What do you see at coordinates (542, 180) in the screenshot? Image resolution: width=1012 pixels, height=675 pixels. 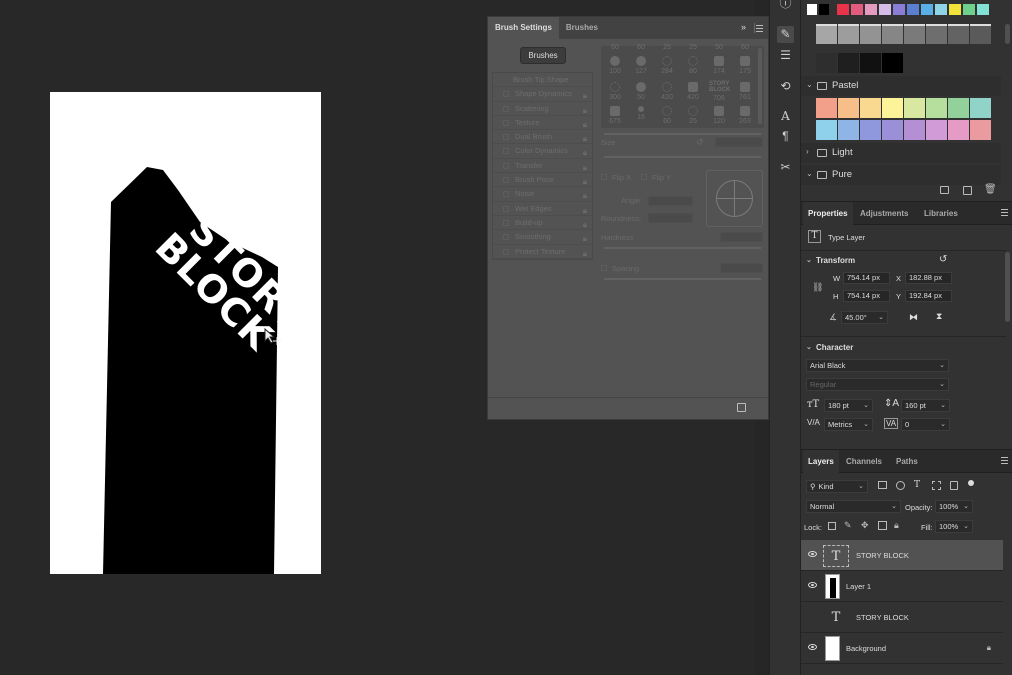 I see `brush-option-item: Brush Pose 🔒︎` at bounding box center [542, 180].